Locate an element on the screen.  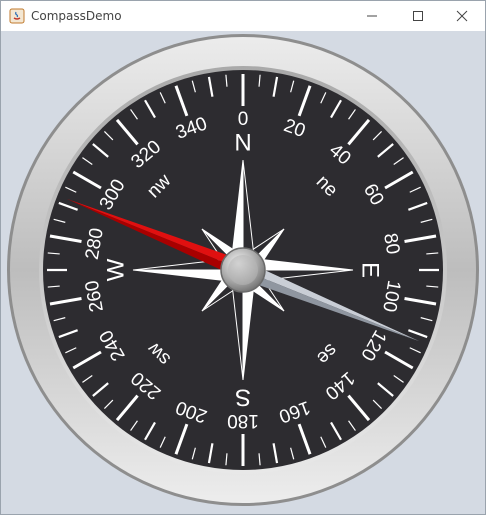
close-icon is located at coordinates (462, 16).